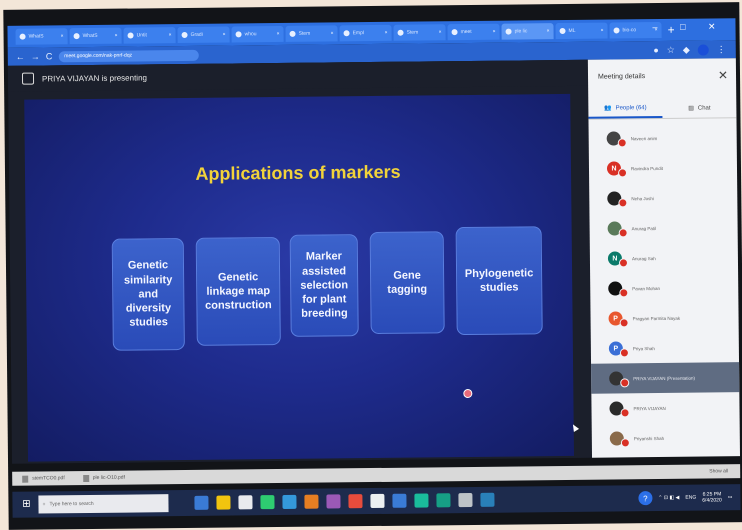  What do you see at coordinates (581, 31) in the screenshot?
I see `browser-tab: ML ×` at bounding box center [581, 31].